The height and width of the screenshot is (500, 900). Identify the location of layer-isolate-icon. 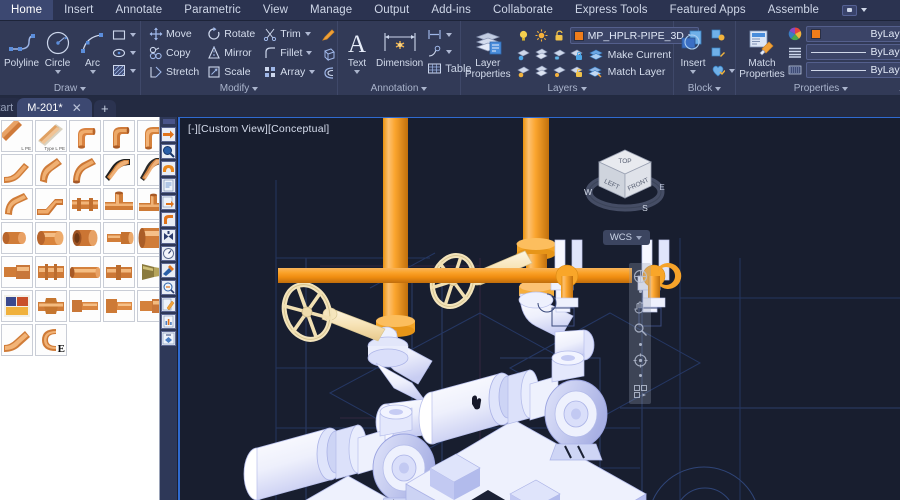
(523, 54).